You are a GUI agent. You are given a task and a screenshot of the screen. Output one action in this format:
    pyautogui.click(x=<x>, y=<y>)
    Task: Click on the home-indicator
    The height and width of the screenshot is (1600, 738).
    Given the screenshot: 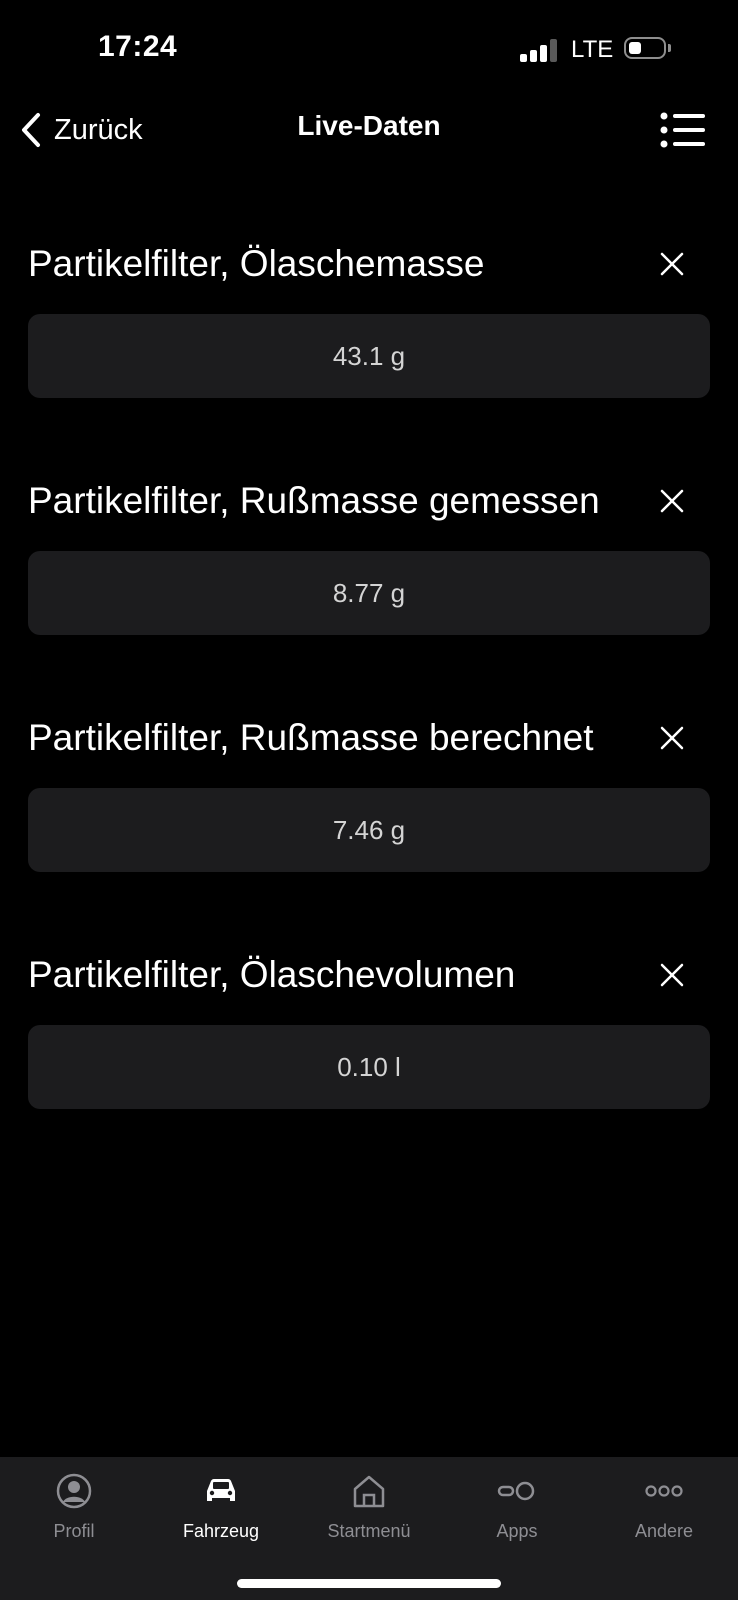 What is the action you would take?
    pyautogui.click(x=369, y=1583)
    